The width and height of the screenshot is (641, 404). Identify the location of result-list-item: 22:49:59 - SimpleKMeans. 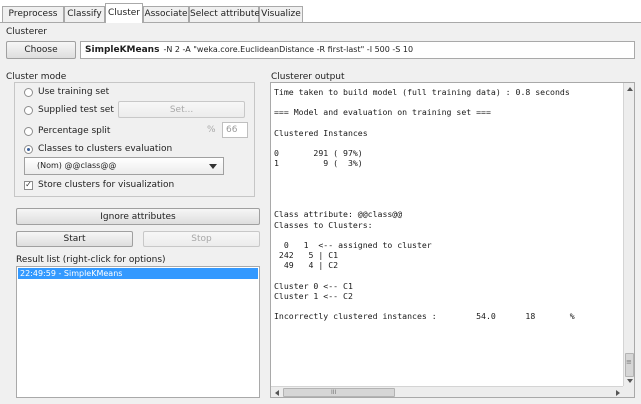
(138, 273).